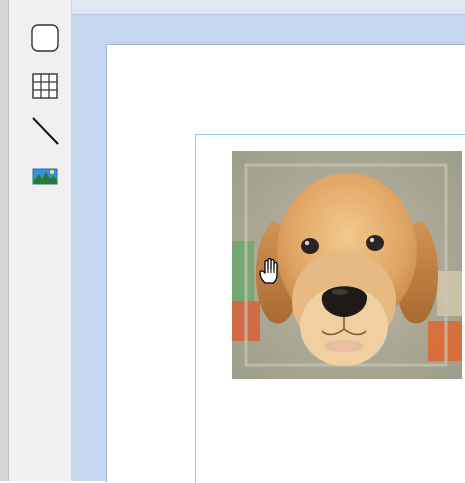  I want to click on image-tool-button, so click(45, 176).